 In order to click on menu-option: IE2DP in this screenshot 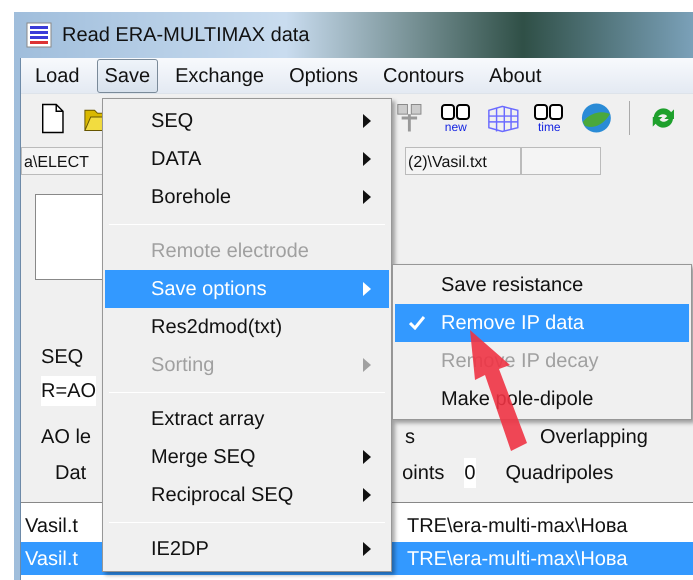, I will do `click(247, 549)`.